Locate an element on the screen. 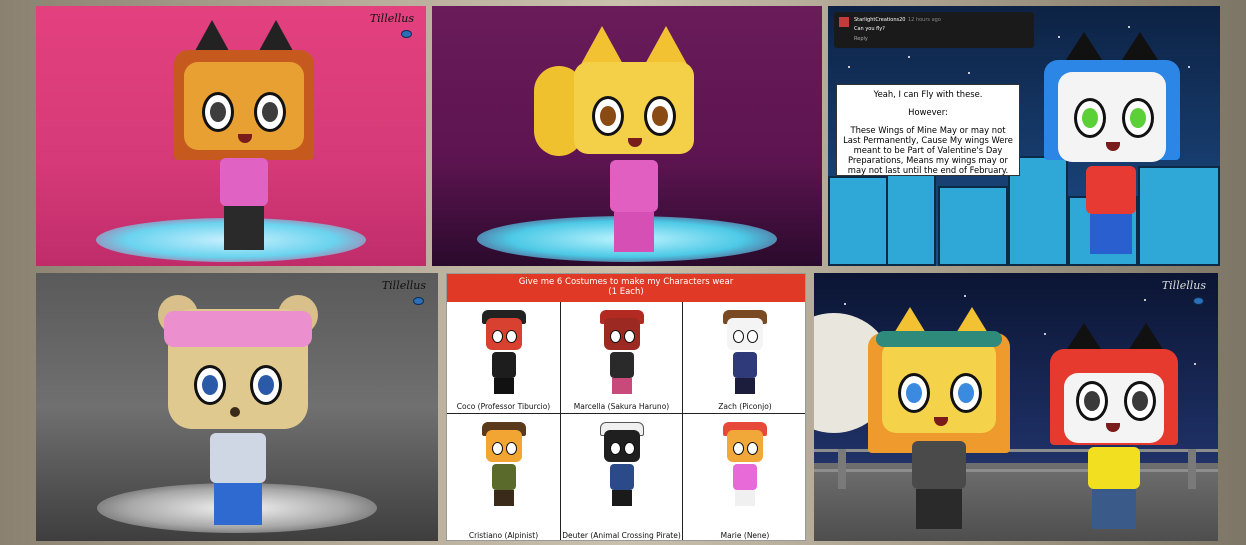 The image size is (1246, 545). character-red-fox is located at coordinates (1114, 429).